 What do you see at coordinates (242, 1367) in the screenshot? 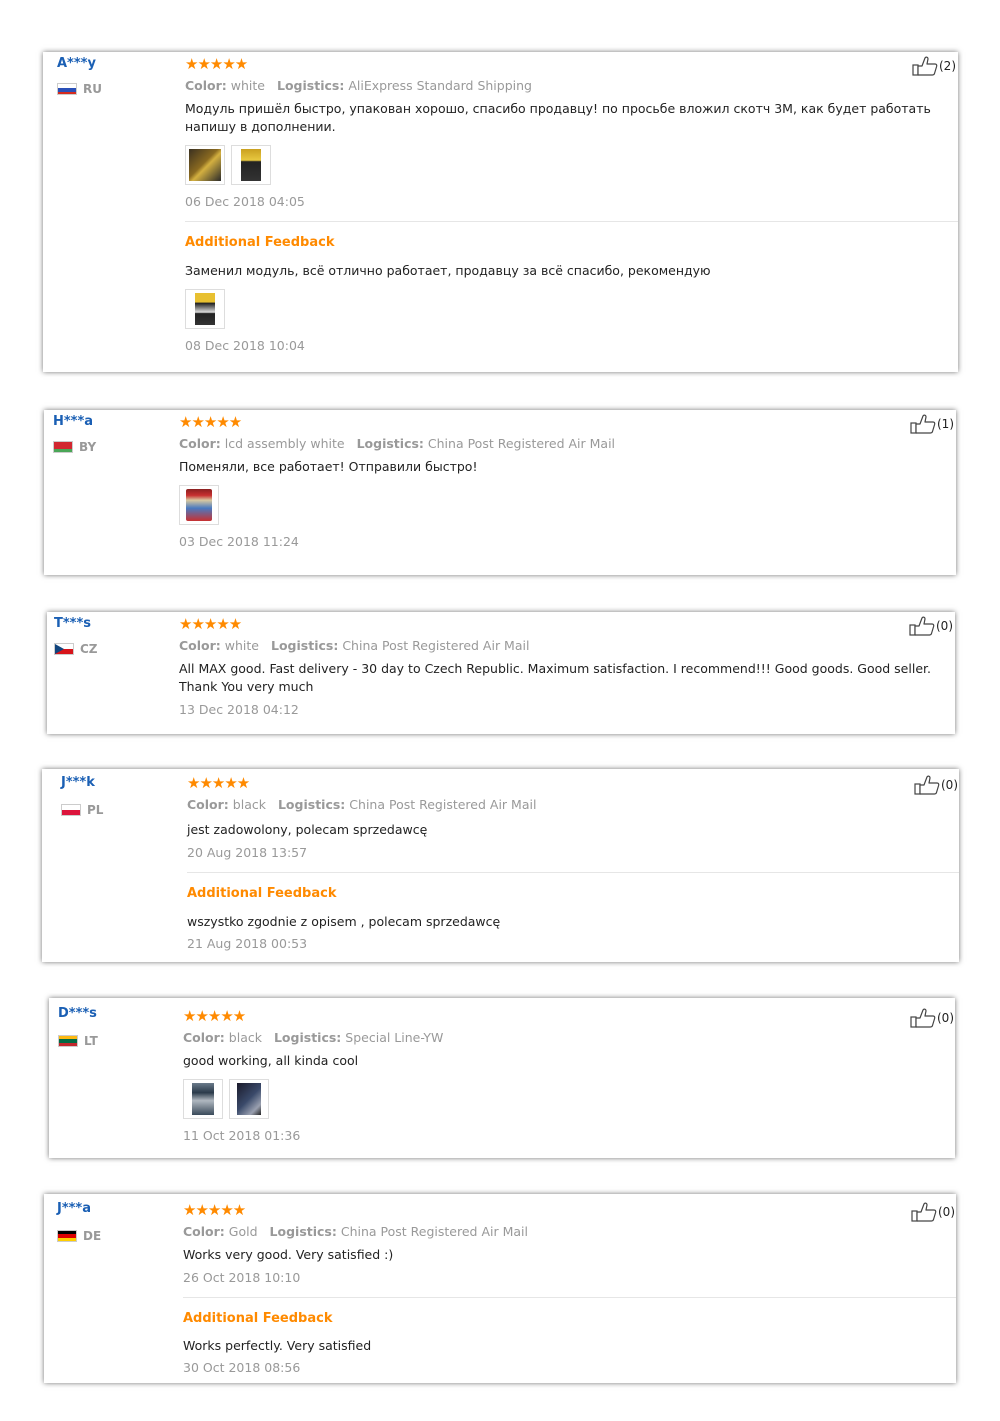
I see `additional-feedback-date: 30 Oct 2018 08:56` at bounding box center [242, 1367].